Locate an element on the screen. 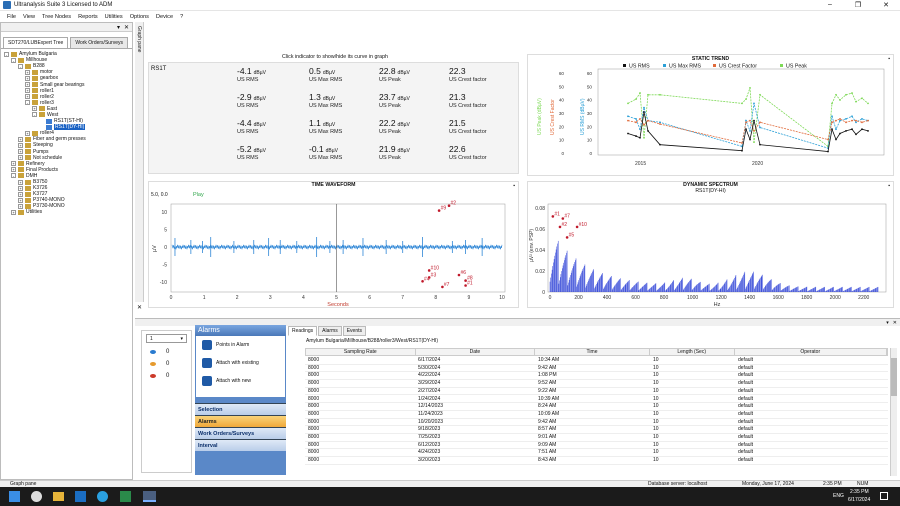  bottom-close-icon: ✕ is located at coordinates (895, 323).